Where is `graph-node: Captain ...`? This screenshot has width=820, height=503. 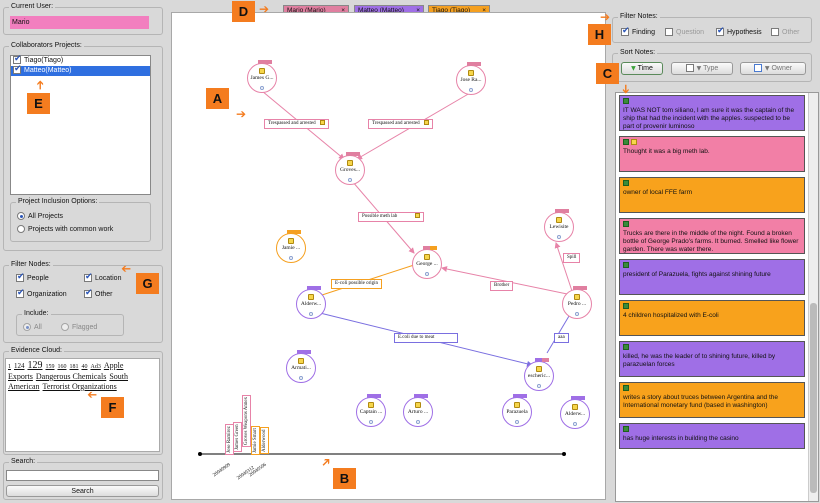 graph-node: Captain ... is located at coordinates (371, 410).